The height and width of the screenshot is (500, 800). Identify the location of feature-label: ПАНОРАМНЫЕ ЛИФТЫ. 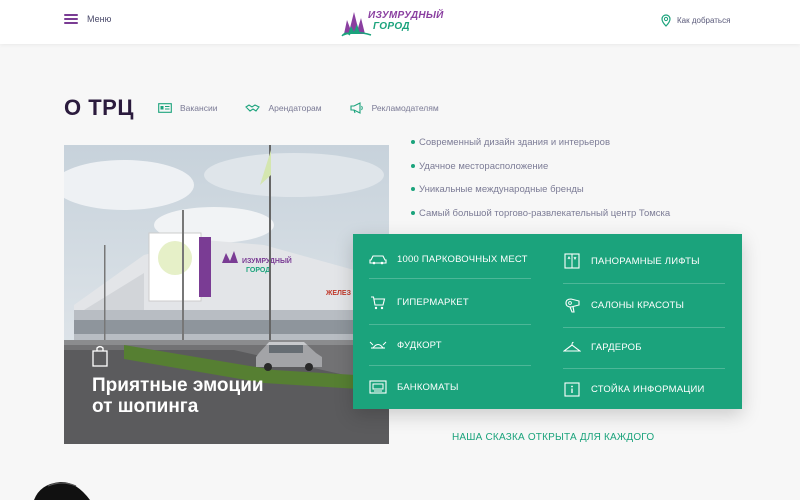
(645, 261).